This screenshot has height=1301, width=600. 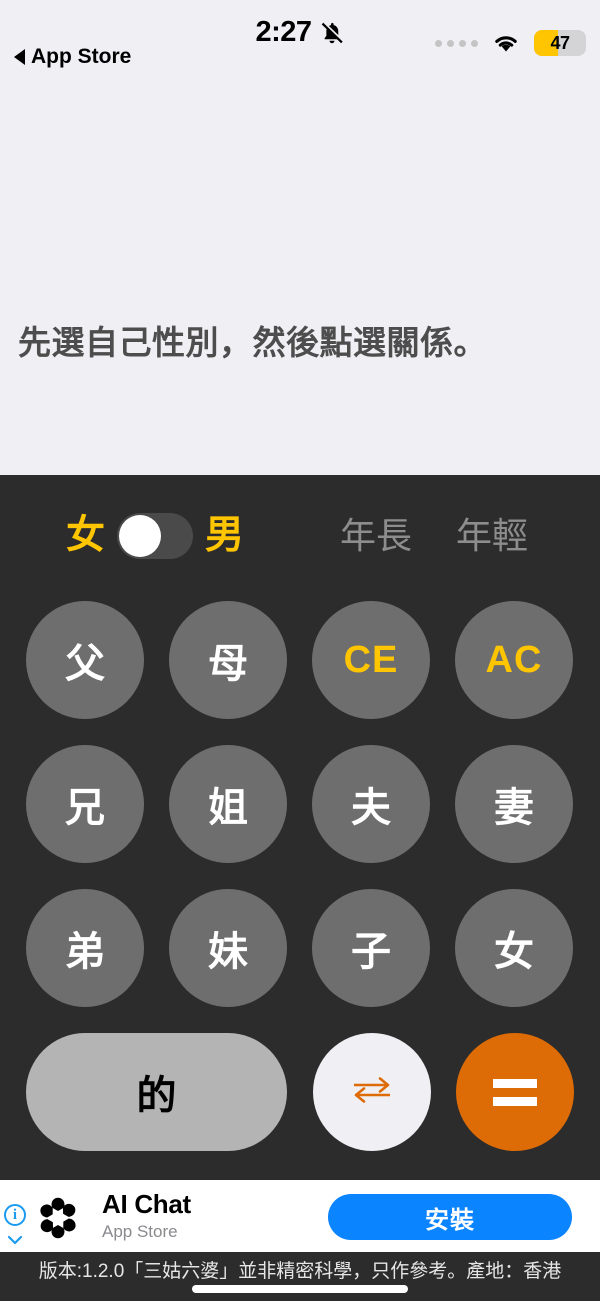 I want to click on home-indicator, so click(x=300, y=1289).